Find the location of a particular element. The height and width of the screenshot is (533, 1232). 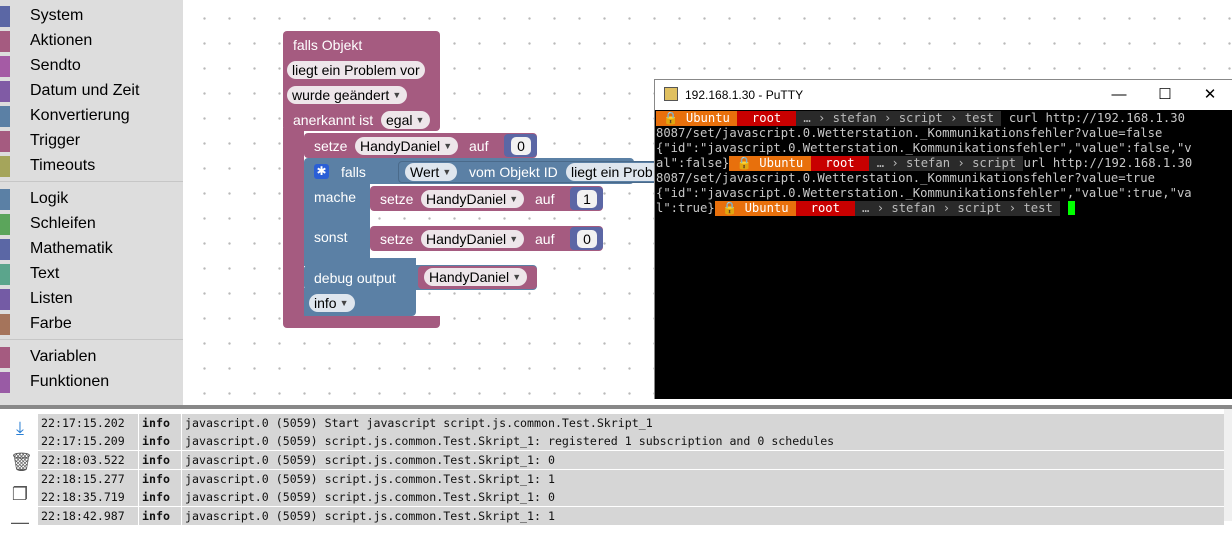

category-trigger: Trigger is located at coordinates (91, 141).